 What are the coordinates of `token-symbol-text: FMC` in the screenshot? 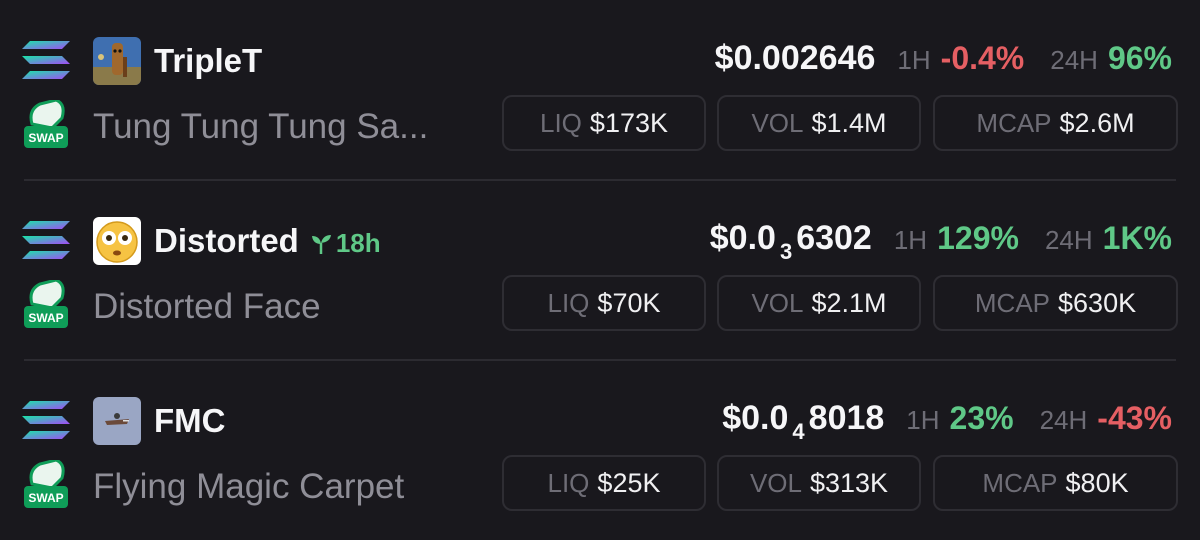 It's located at (190, 420).